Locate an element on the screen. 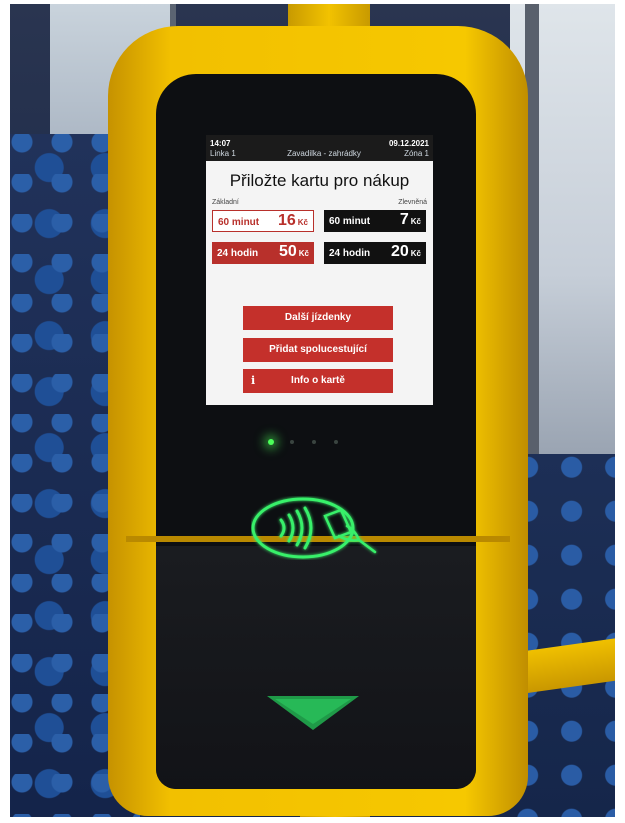 The width and height of the screenshot is (625, 823). add-companion-button: Přidat spolucestující is located at coordinates (318, 350).